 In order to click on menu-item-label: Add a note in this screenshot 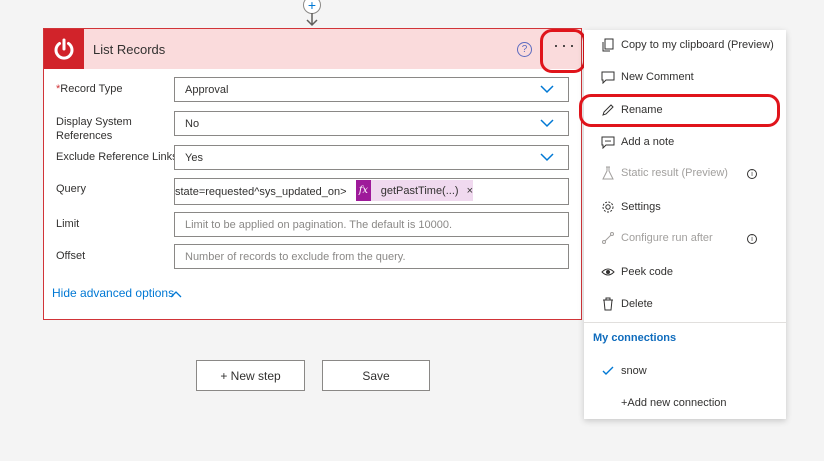, I will do `click(648, 142)`.